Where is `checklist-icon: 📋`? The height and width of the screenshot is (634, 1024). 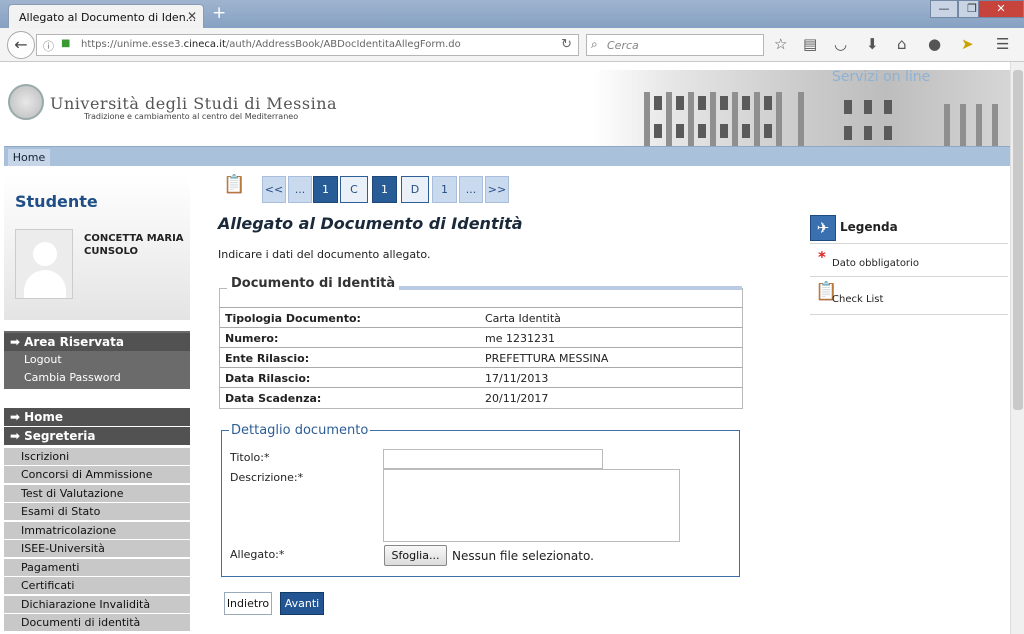 checklist-icon: 📋 is located at coordinates (234, 184).